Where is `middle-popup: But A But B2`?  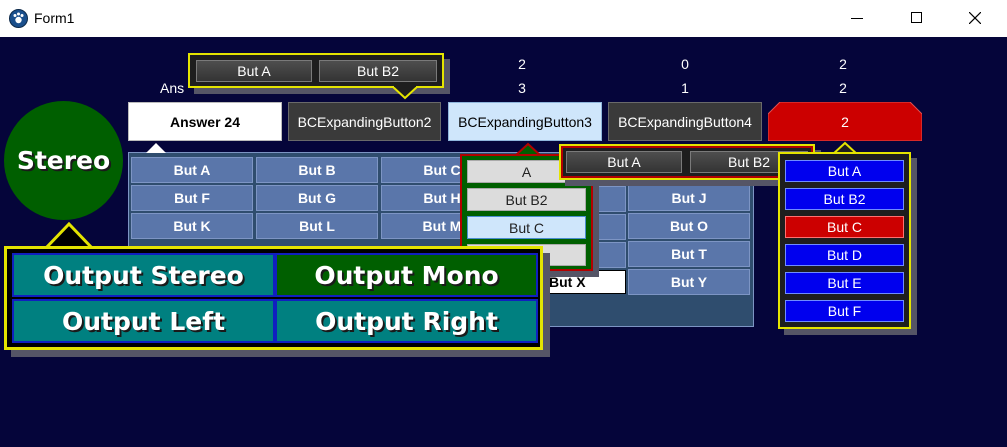 middle-popup: But A But B2 is located at coordinates (687, 162).